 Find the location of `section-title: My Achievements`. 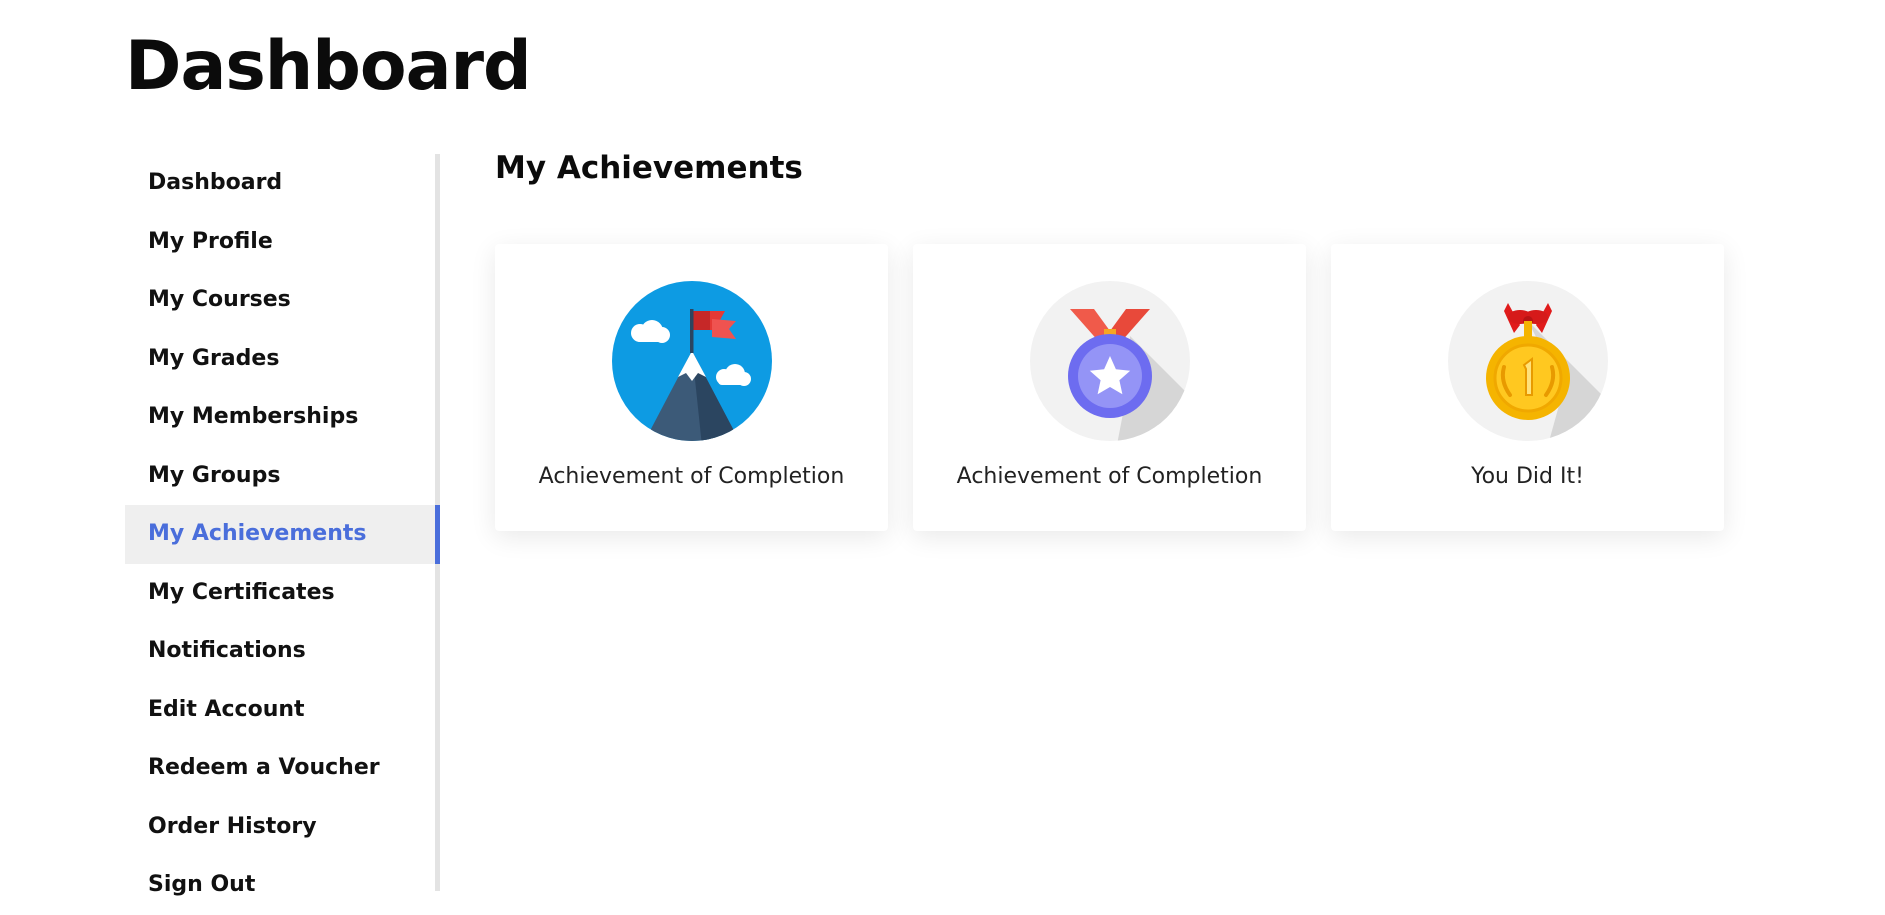

section-title: My Achievements is located at coordinates (649, 168).